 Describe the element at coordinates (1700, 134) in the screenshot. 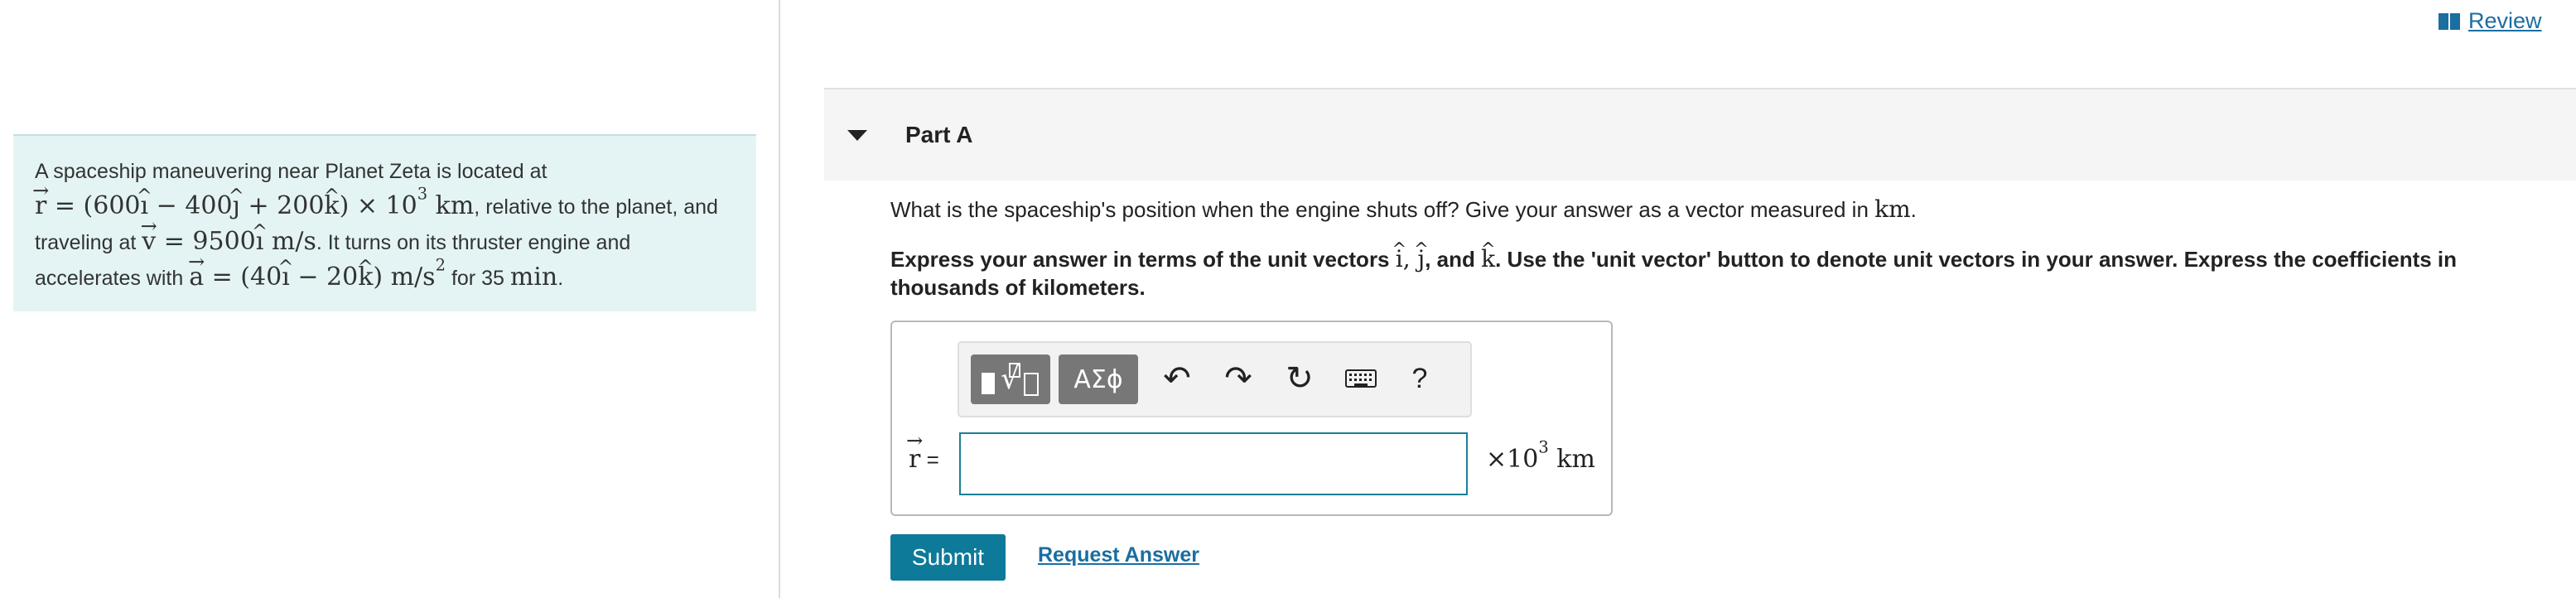

I see `part-a-header: Part A` at that location.